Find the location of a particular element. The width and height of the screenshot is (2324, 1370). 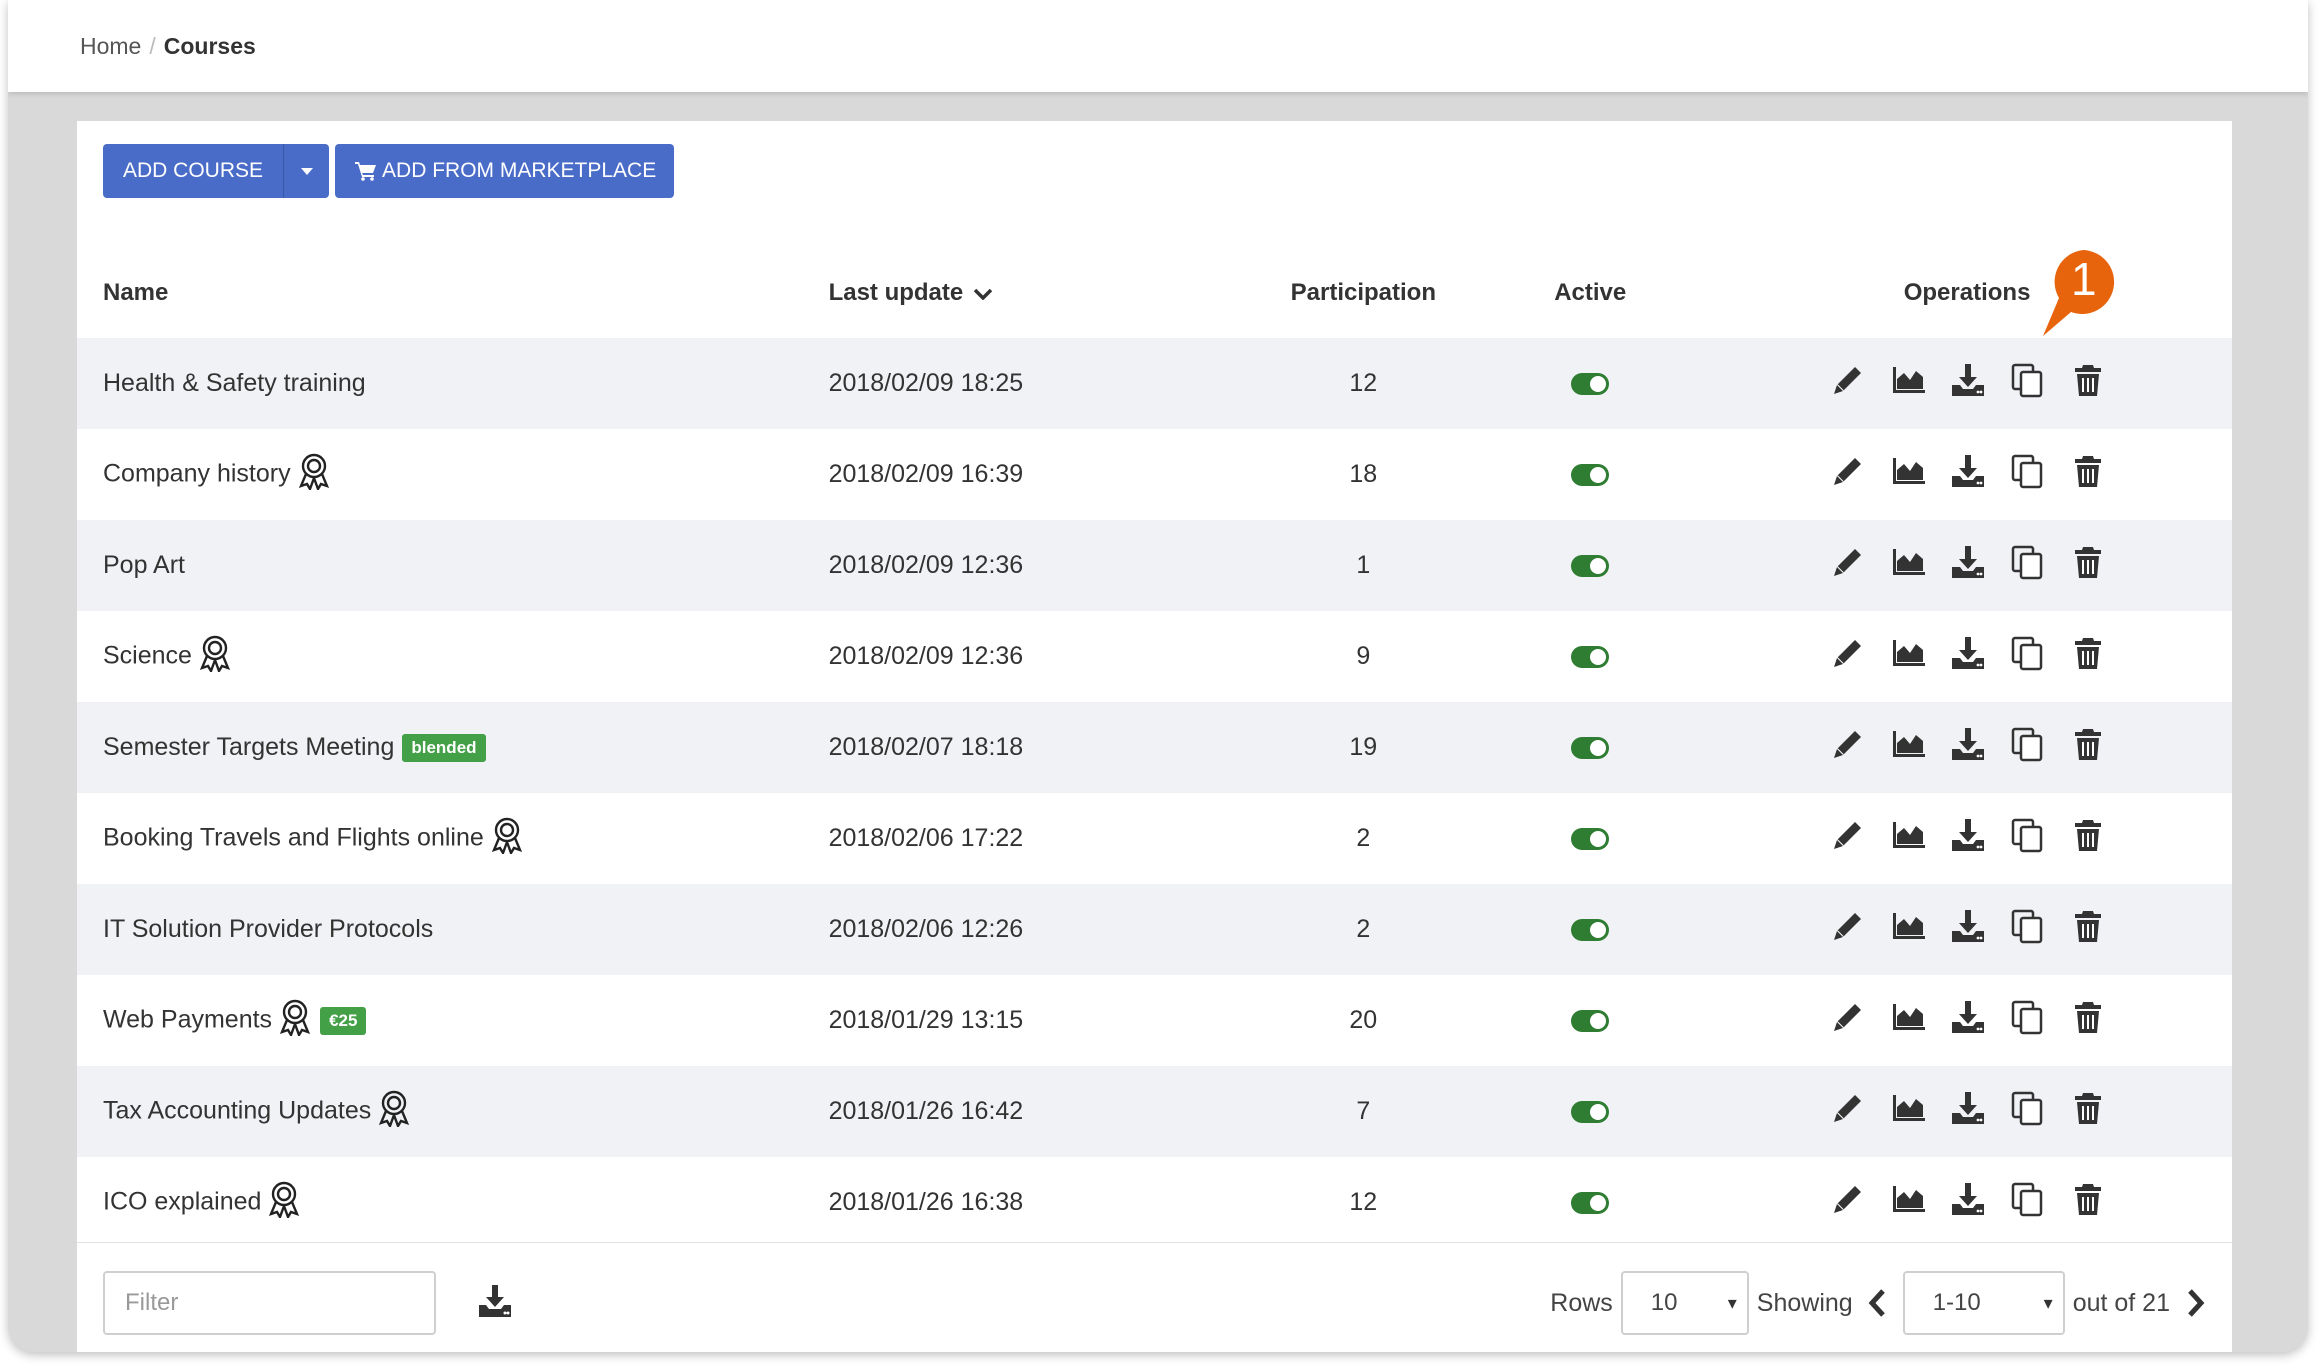

course-name: Web Payments is located at coordinates (187, 1019).